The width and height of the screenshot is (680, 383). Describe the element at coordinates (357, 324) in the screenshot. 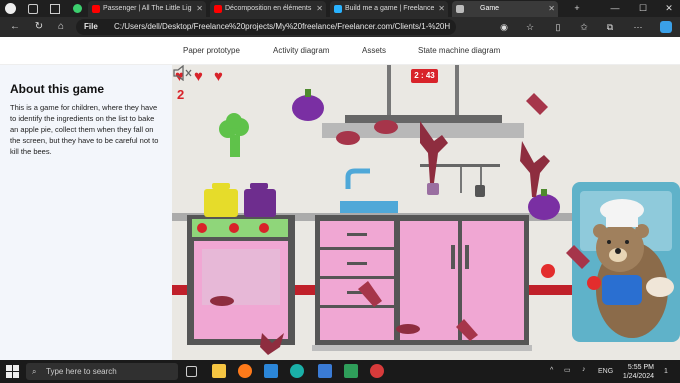

I see `drawer` at that location.